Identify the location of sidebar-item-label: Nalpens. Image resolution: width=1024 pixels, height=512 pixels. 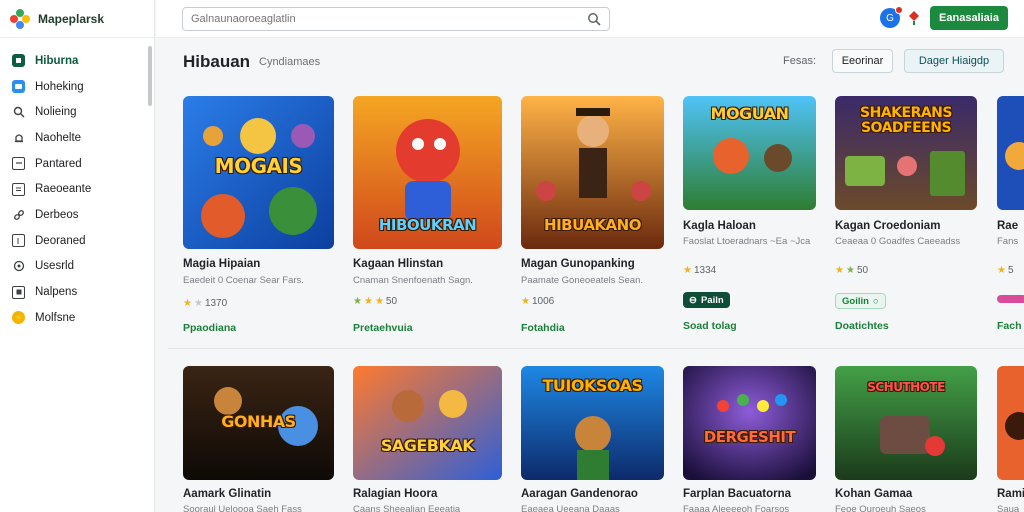
(56, 292).